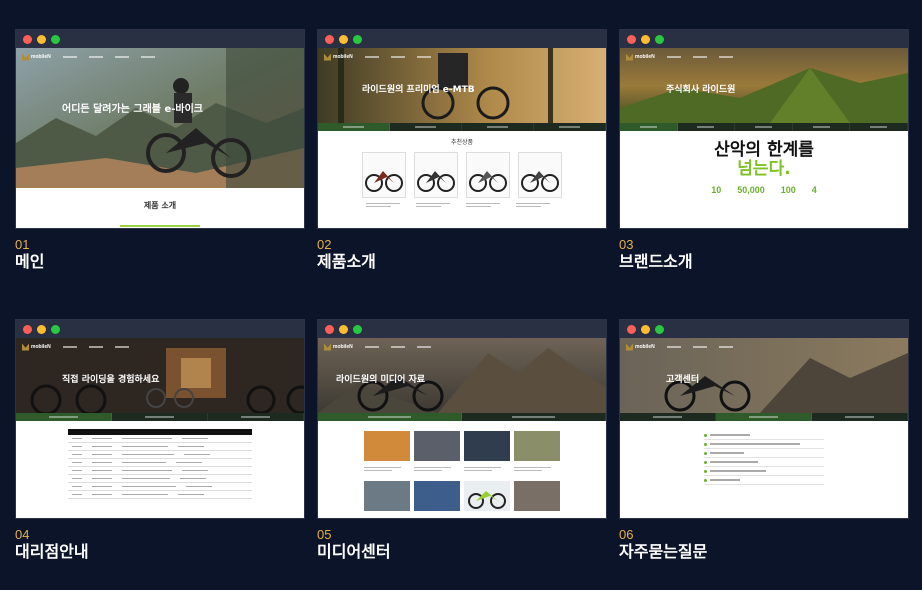 The height and width of the screenshot is (590, 922). What do you see at coordinates (683, 380) in the screenshot?
I see `hero-title: 고객센터` at bounding box center [683, 380].